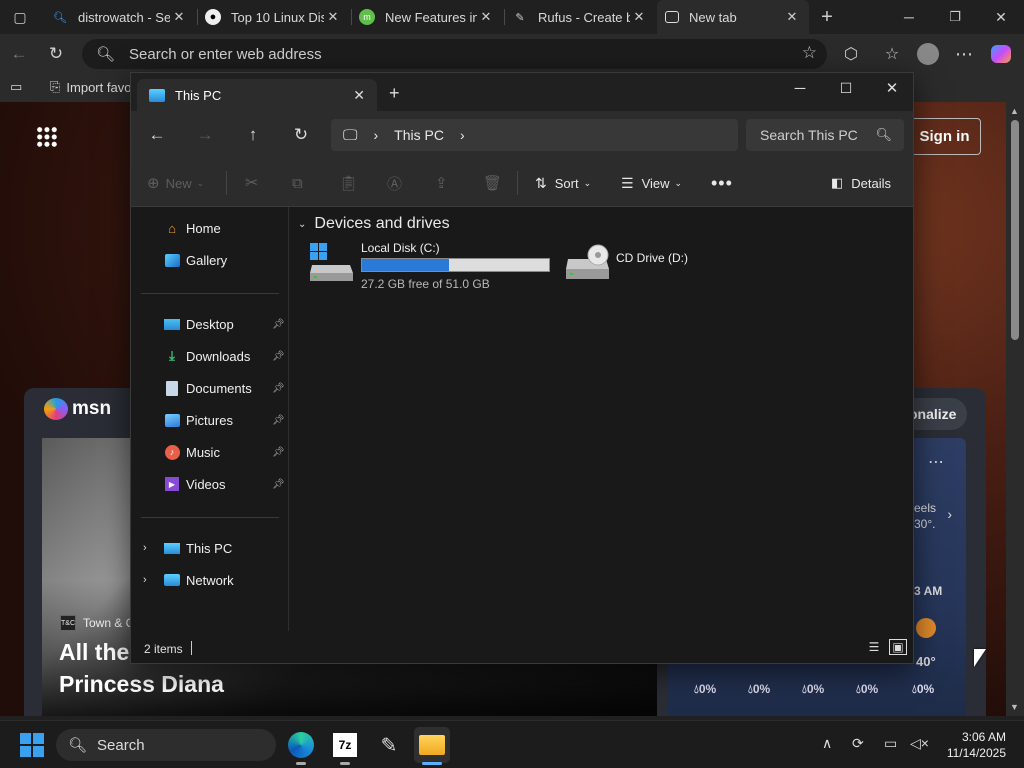  Describe the element at coordinates (99, 87) in the screenshot. I see `import-label: Import favo` at that location.